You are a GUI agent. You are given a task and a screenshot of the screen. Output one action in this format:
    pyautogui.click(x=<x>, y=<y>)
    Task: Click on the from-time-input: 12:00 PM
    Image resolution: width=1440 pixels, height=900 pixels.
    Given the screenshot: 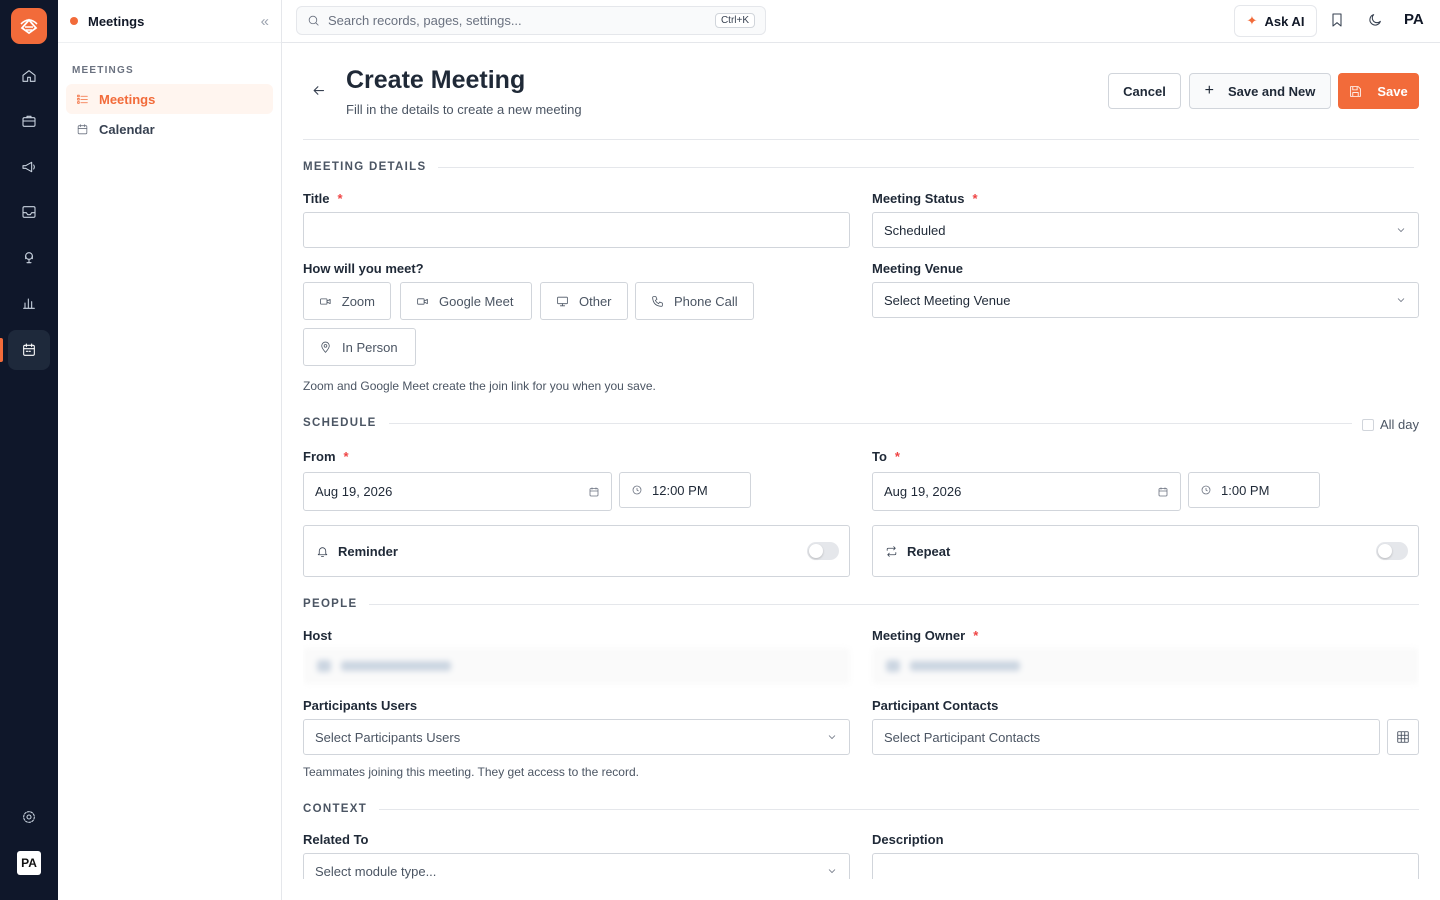 What is the action you would take?
    pyautogui.click(x=685, y=490)
    